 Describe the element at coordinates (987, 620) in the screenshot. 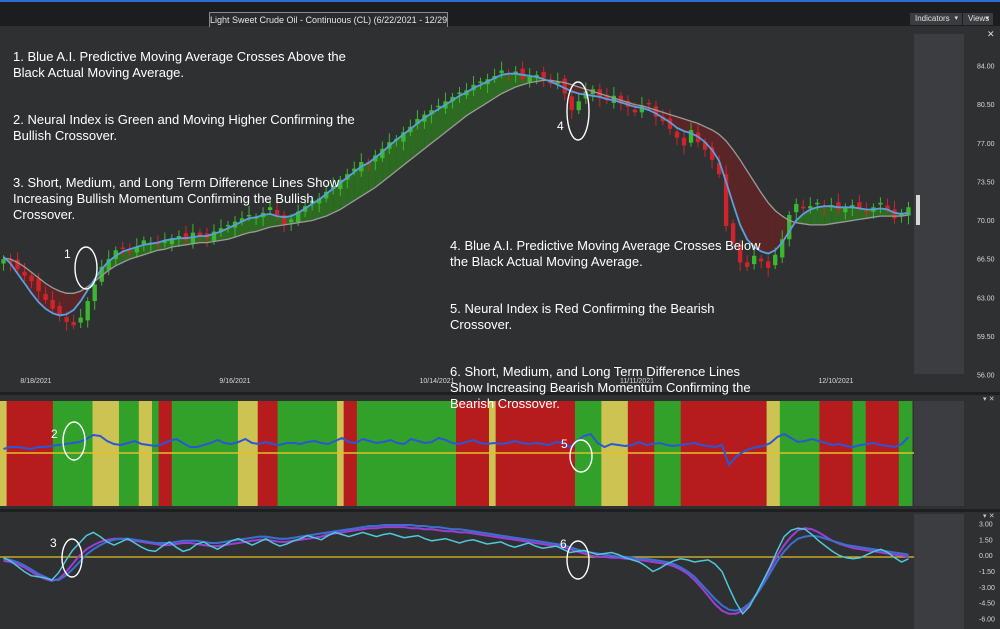

I see `difference-y-tick-label: -6.00` at that location.